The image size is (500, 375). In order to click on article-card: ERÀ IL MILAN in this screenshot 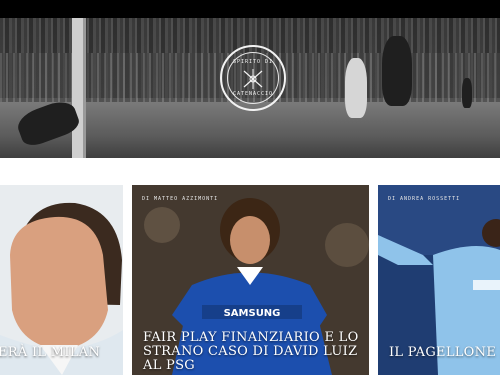, I will do `click(61, 280)`.